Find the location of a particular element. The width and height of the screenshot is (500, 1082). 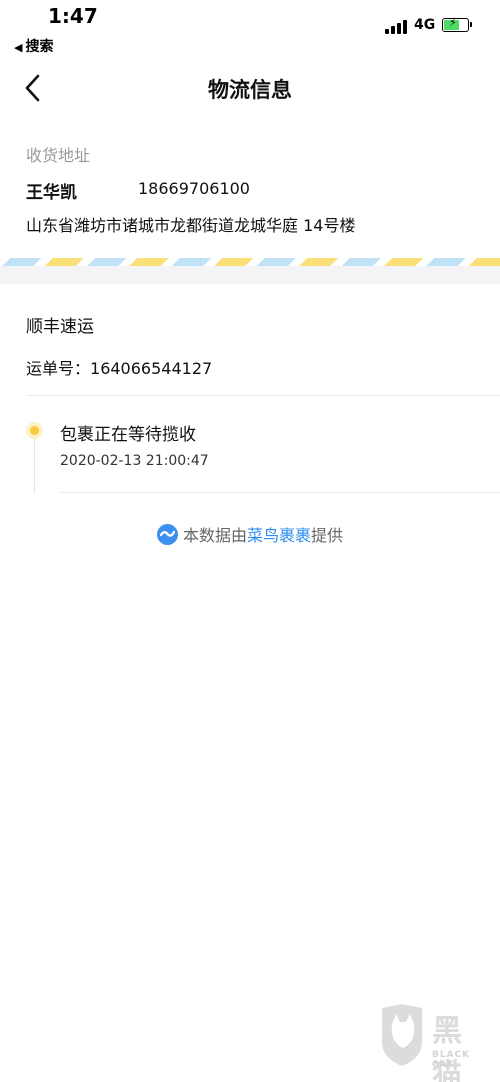

section-gap is located at coordinates (250, 275).